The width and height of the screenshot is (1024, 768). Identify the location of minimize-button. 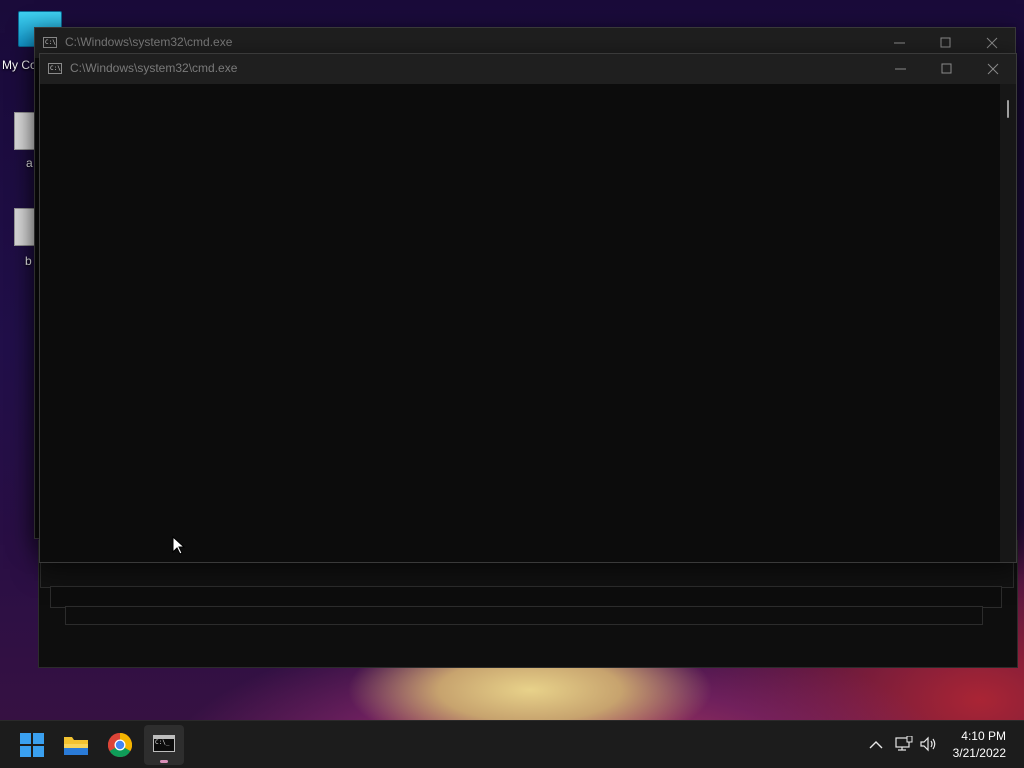
(901, 69).